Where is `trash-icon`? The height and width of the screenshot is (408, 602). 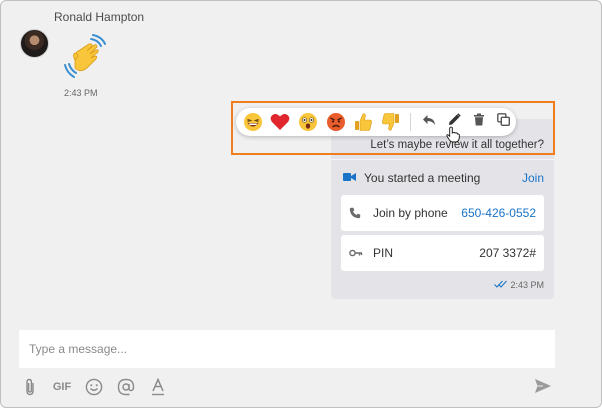 trash-icon is located at coordinates (479, 122).